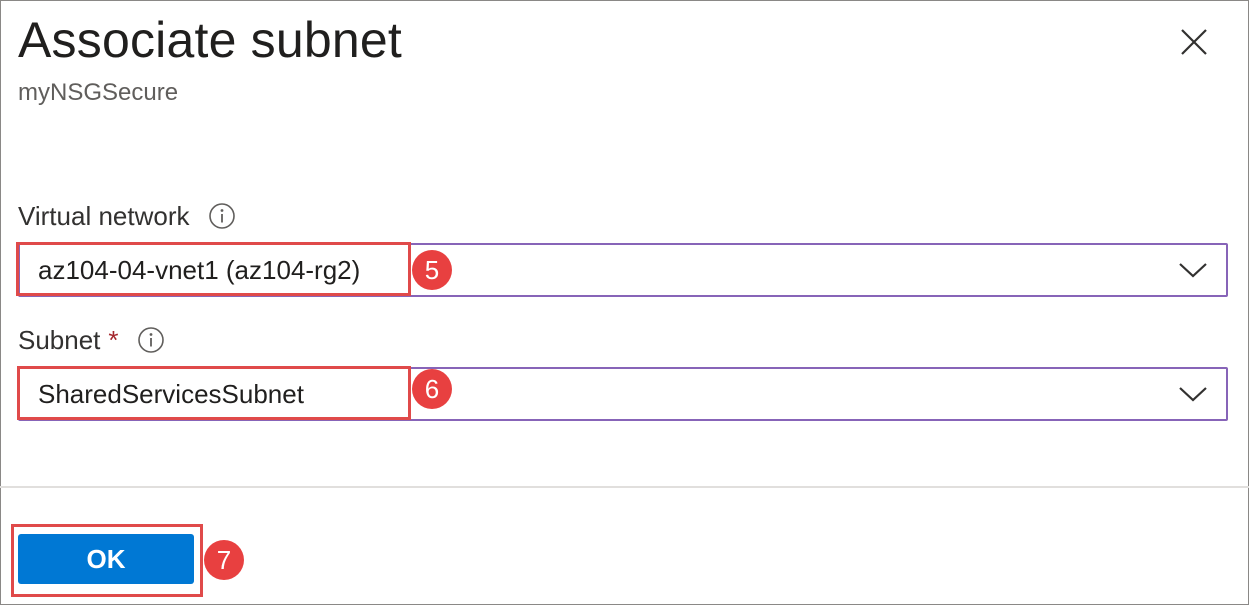 This screenshot has height=605, width=1249. I want to click on ok-button: OK, so click(106, 559).